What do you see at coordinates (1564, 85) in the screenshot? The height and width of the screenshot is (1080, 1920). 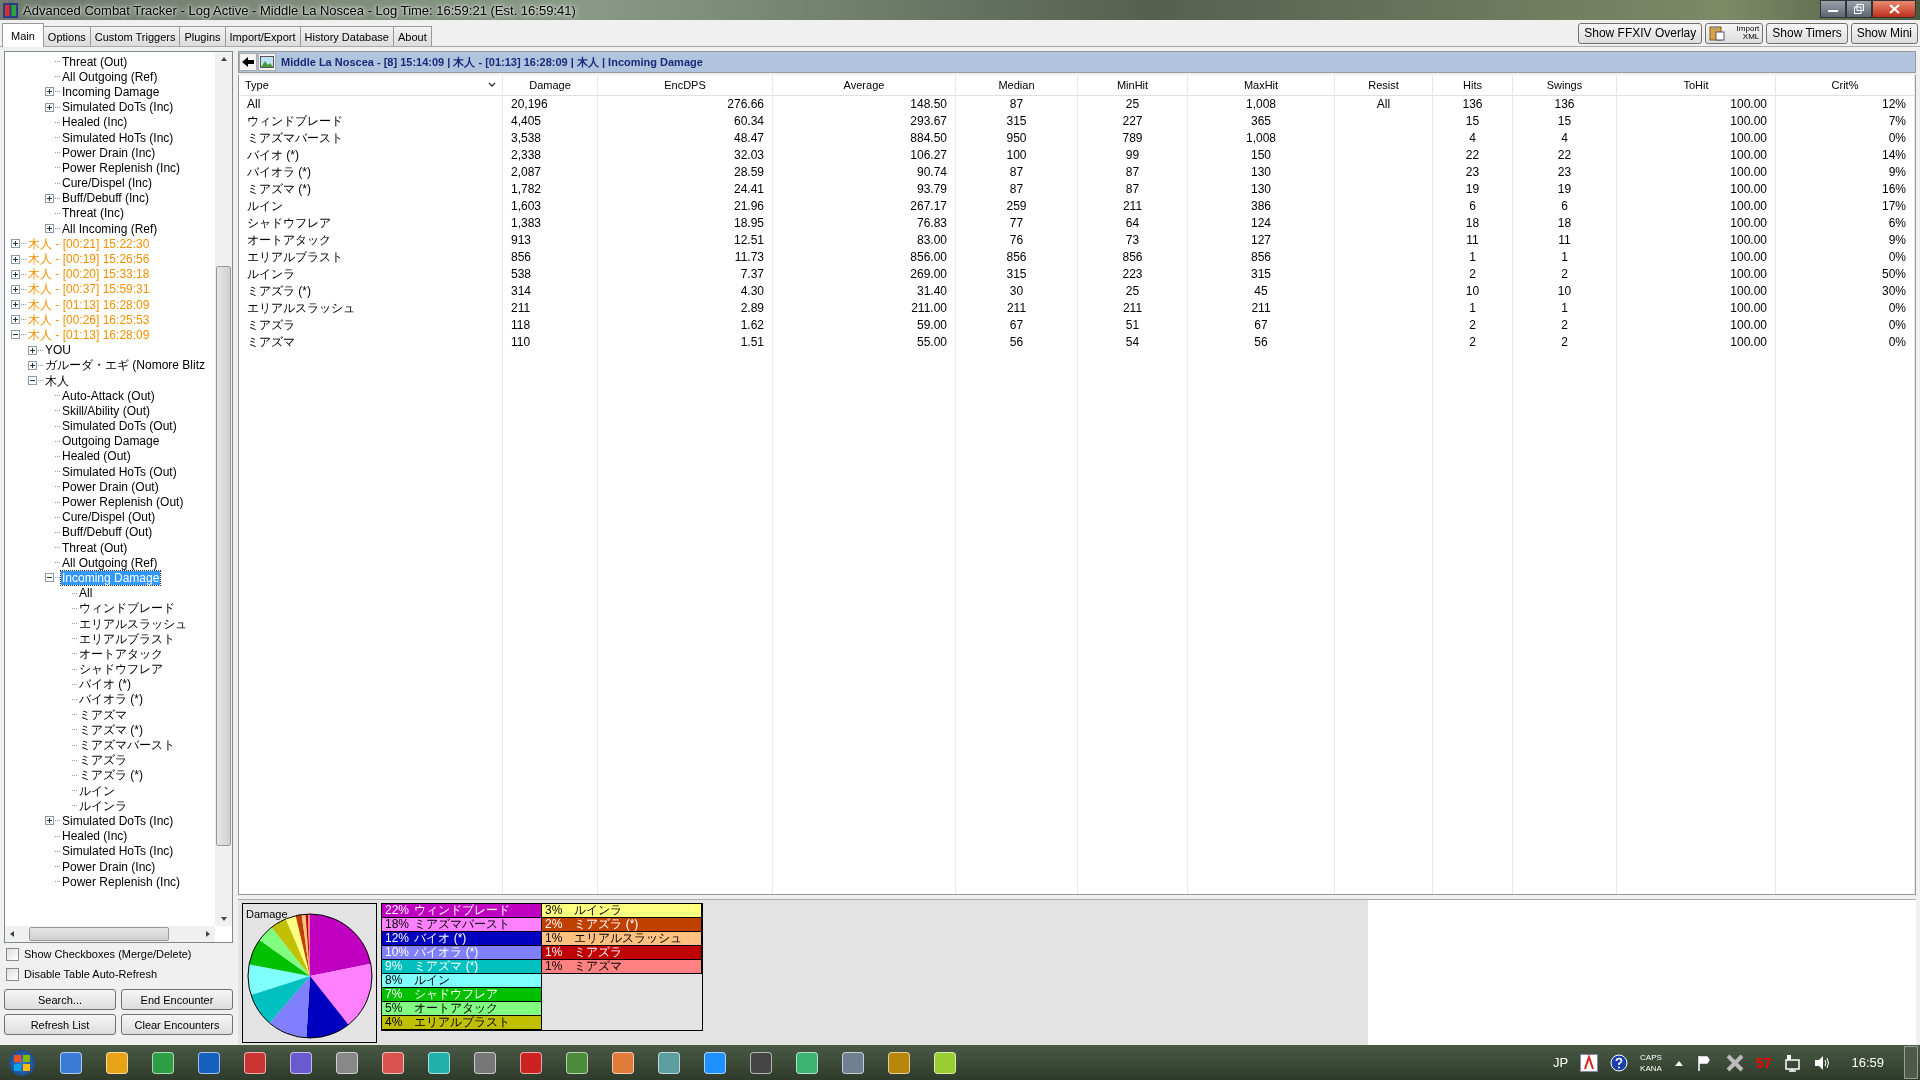 I see `column-header: Swings` at bounding box center [1564, 85].